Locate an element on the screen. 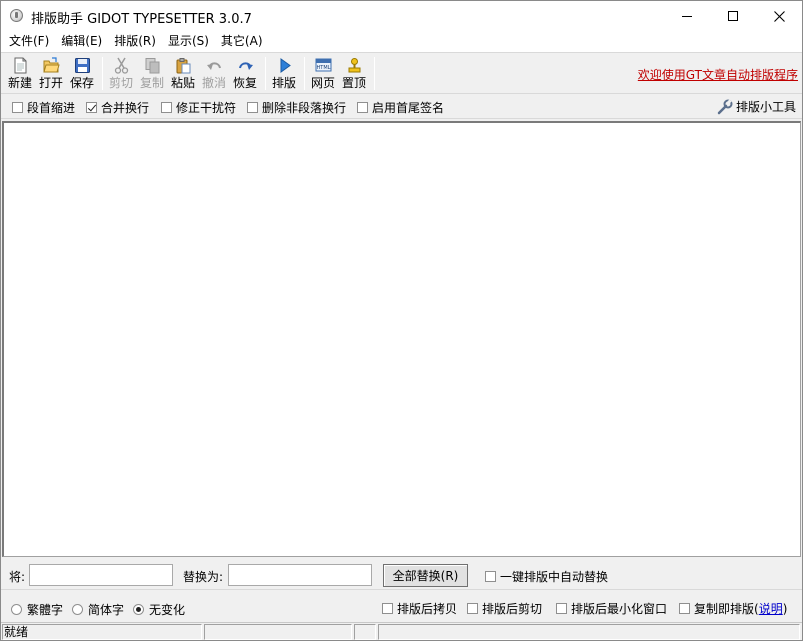 This screenshot has width=803, height=641. typeset-tools-button: 排版小工具 is located at coordinates (756, 106).